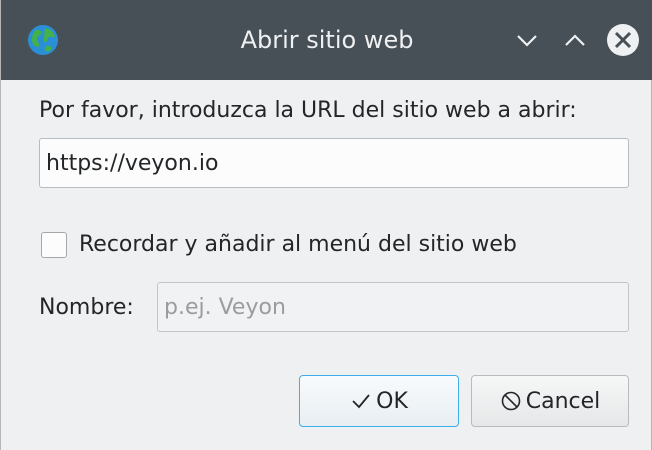  What do you see at coordinates (623, 40) in the screenshot?
I see `close-icon` at bounding box center [623, 40].